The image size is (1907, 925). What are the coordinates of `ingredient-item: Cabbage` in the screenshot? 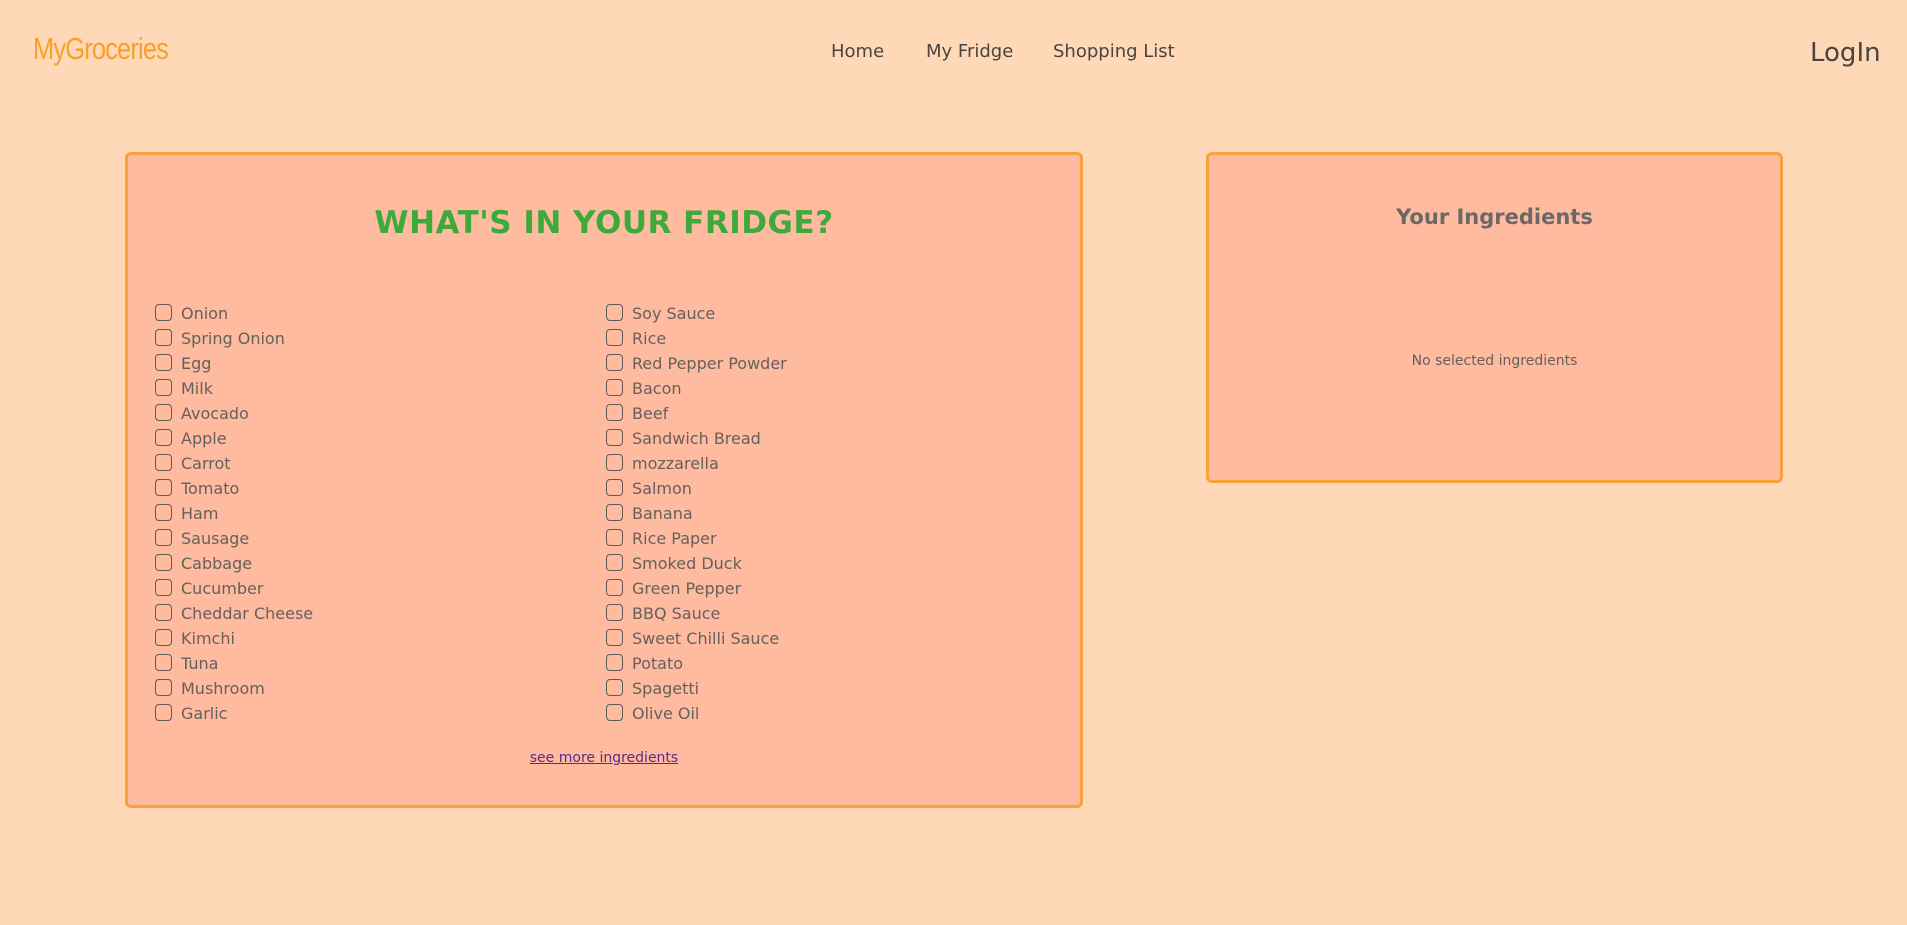 It's located at (234, 565).